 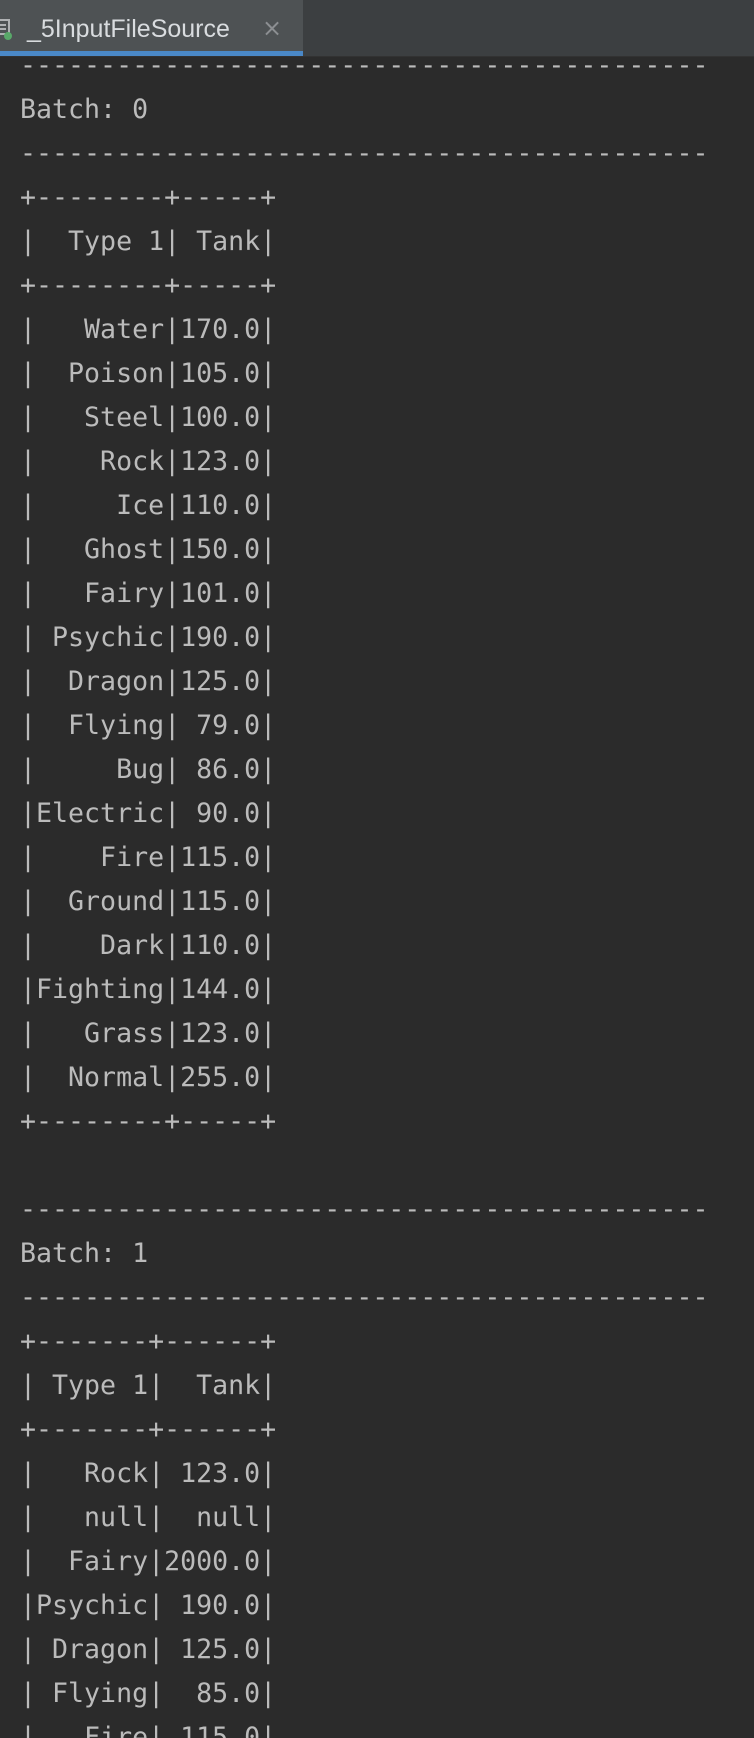 I want to click on console-line: | Dark|110.0|, so click(x=148, y=945).